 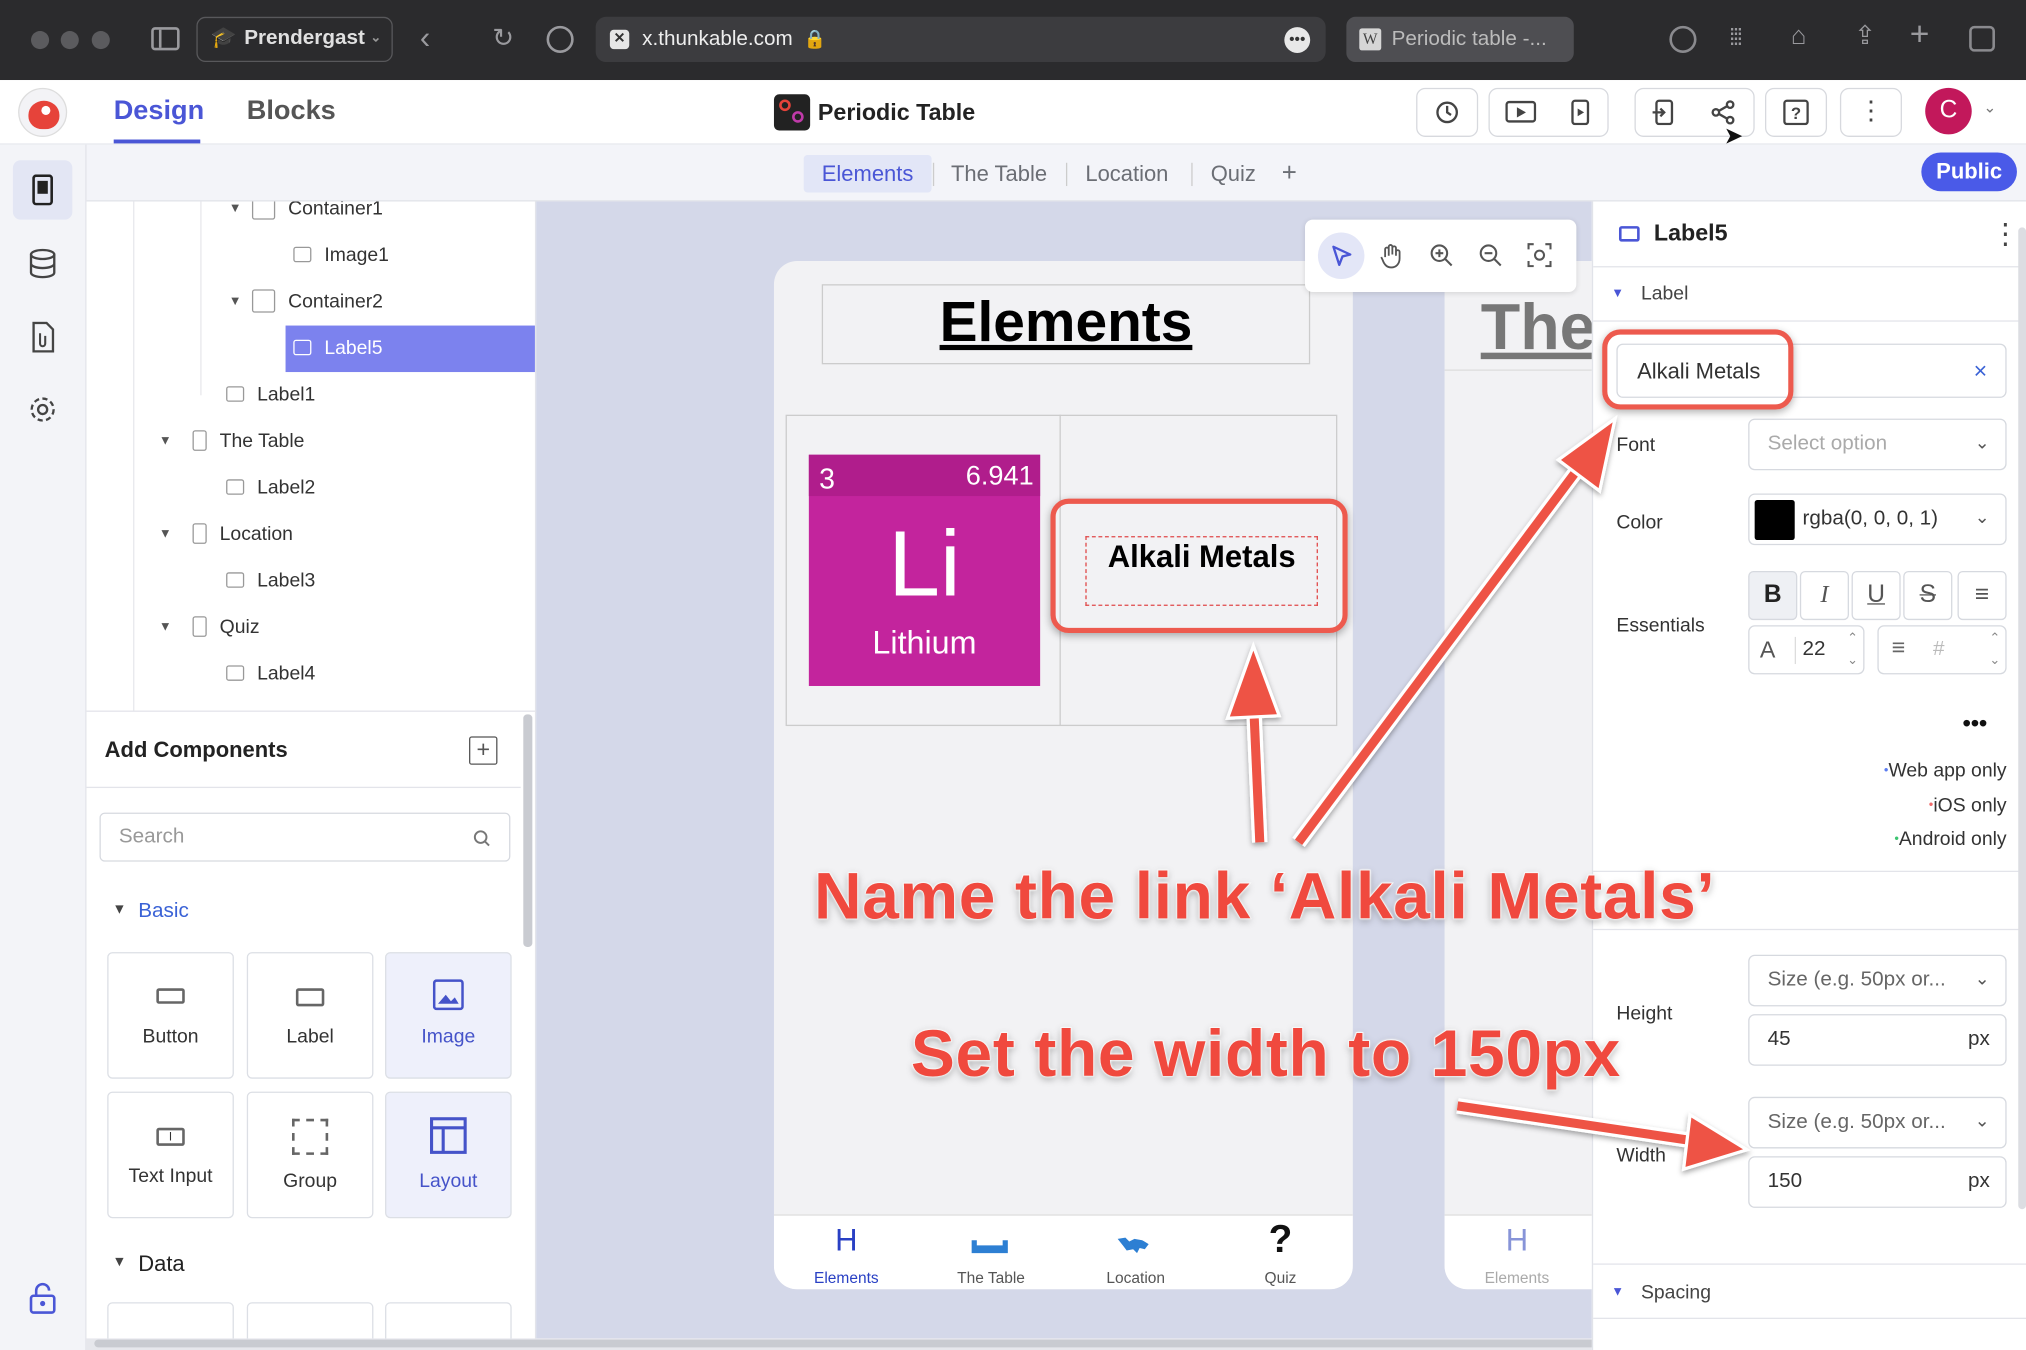 I want to click on tree-item-label3: Label3, so click(x=380, y=581).